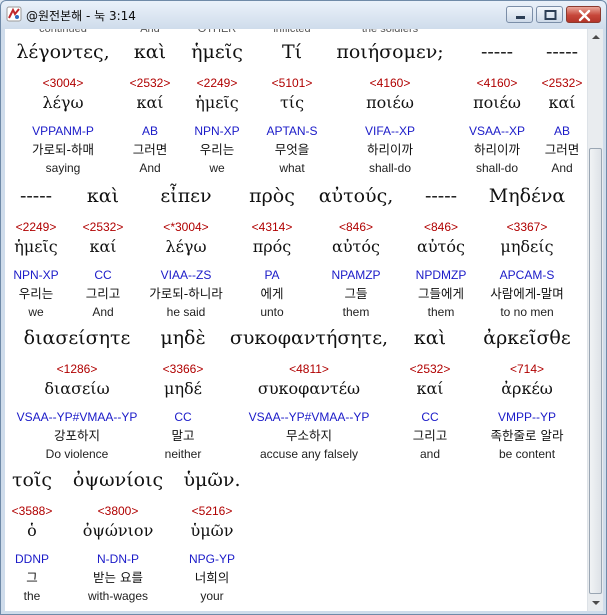  What do you see at coordinates (217, 52) in the screenshot?
I see `greek-word: ἡμεῖς` at bounding box center [217, 52].